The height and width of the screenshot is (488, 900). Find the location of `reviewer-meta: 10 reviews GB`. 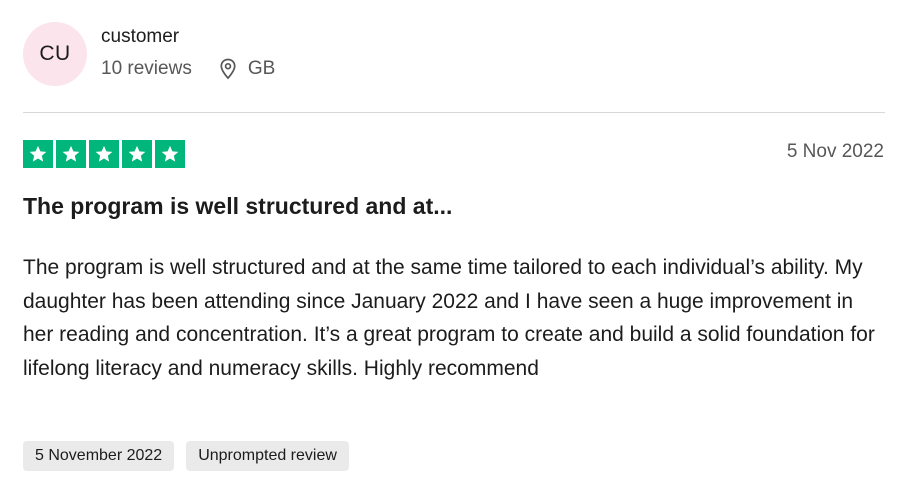

reviewer-meta: 10 reviews GB is located at coordinates (188, 69).